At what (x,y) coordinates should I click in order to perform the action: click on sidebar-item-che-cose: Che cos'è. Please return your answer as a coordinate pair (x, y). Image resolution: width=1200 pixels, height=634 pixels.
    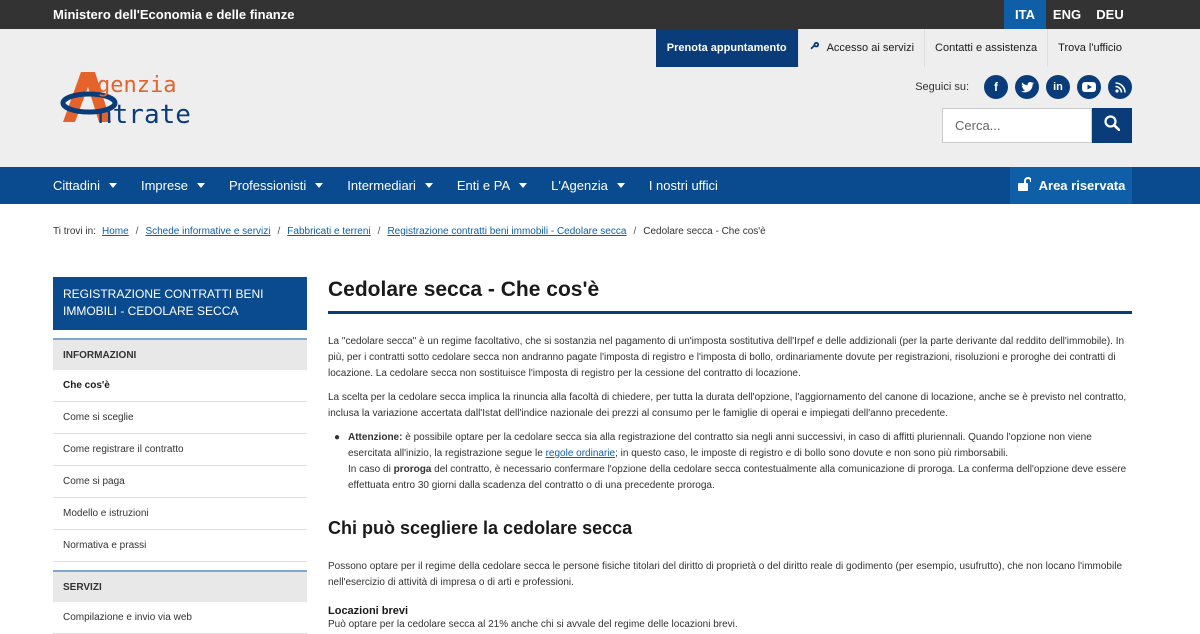
    Looking at the image, I should click on (180, 386).